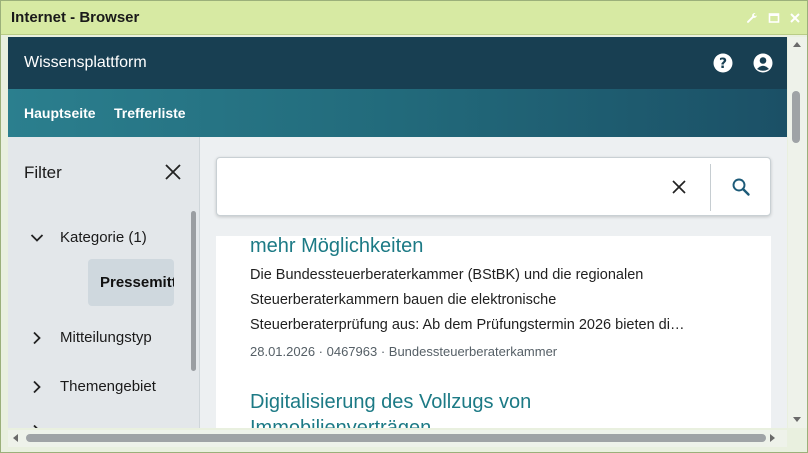 This screenshot has height=453, width=808. Describe the element at coordinates (75, 17) in the screenshot. I see `window-title: Internet - Browser` at that location.